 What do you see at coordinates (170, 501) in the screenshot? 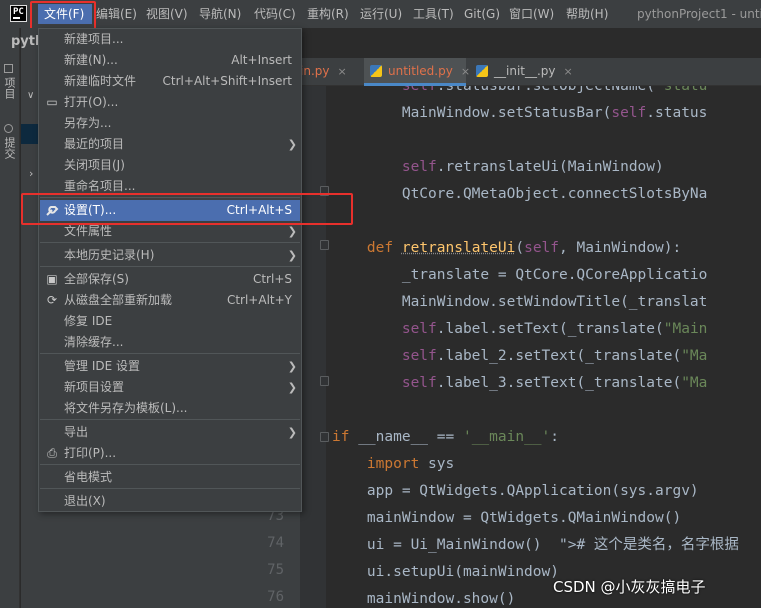
I see `file-menu-item: 退出(X)` at bounding box center [170, 501].